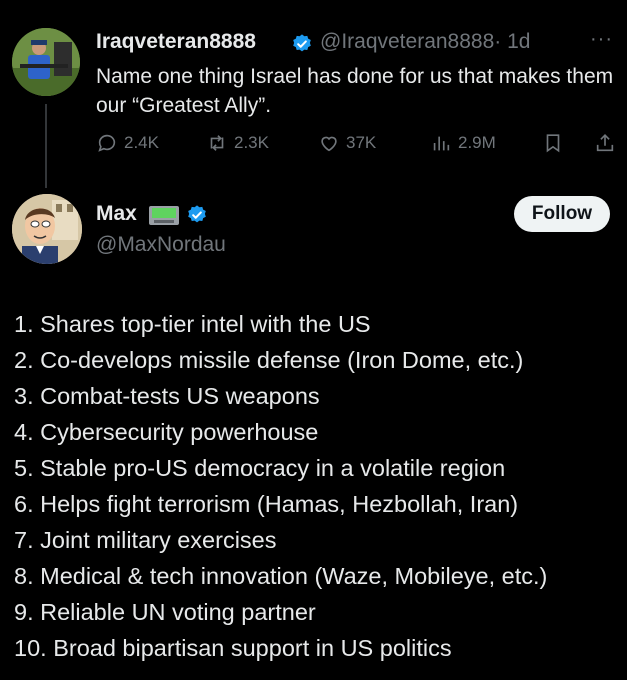 The width and height of the screenshot is (627, 680). I want to click on share-button, so click(605, 143).